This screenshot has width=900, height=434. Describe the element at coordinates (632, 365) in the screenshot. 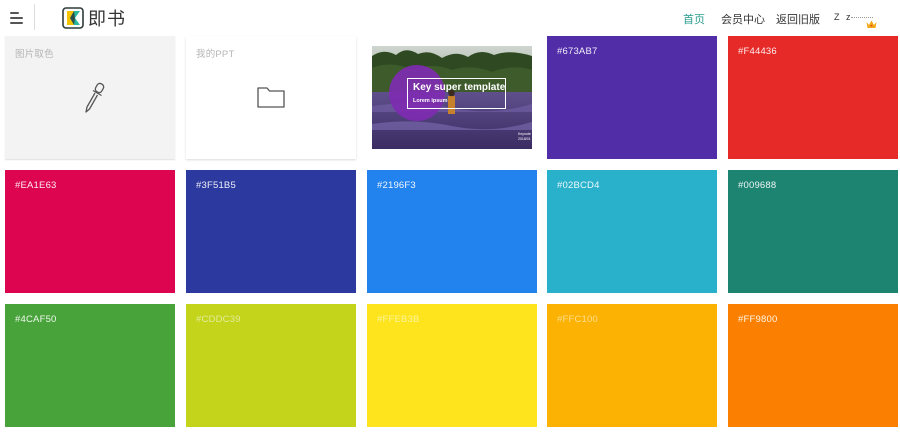

I see `color-swatch: #FFC100` at that location.